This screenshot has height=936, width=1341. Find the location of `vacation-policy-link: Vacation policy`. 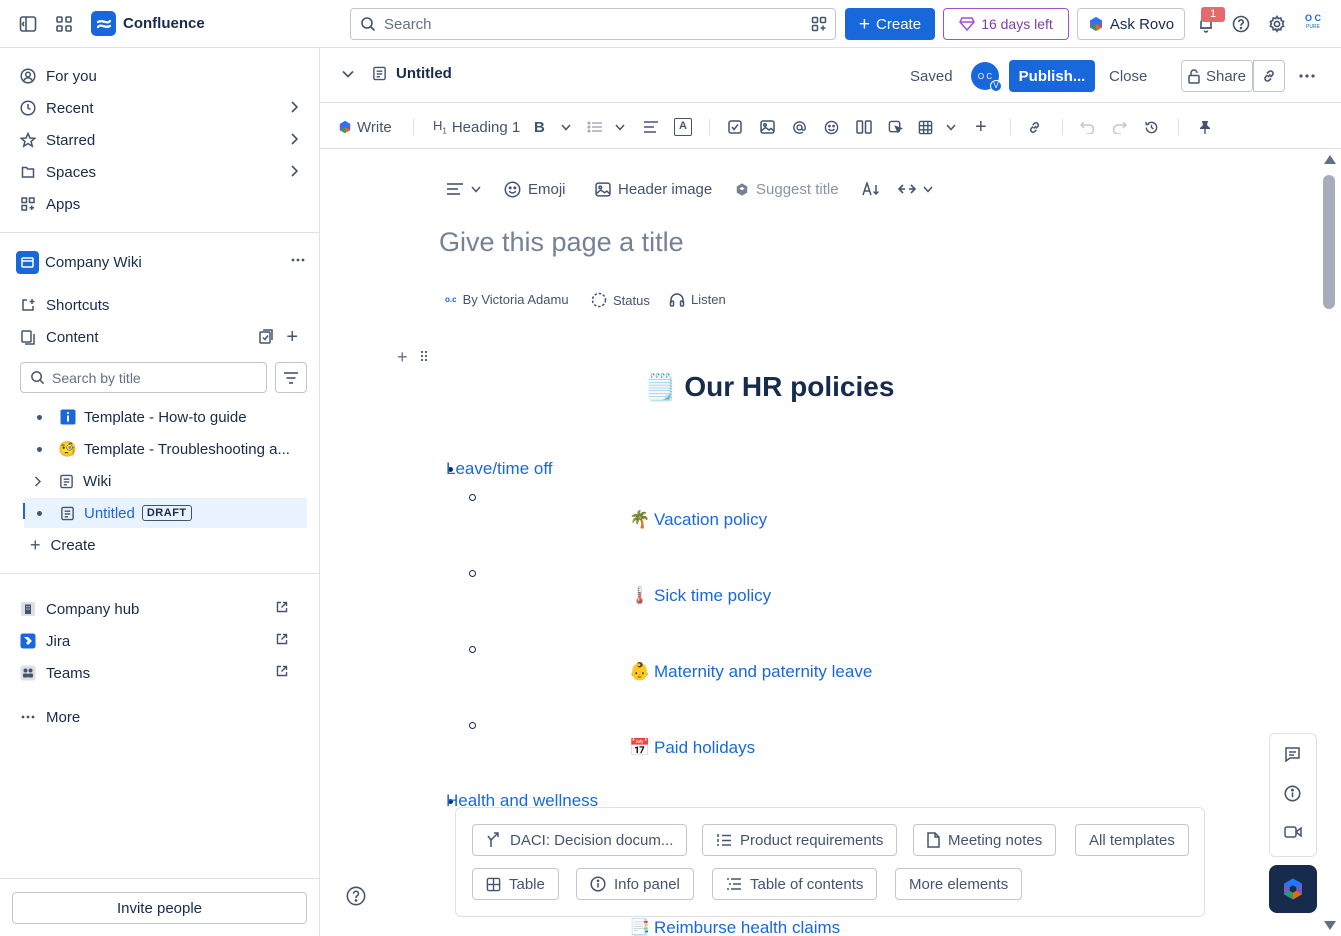

vacation-policy-link: Vacation policy is located at coordinates (710, 520).